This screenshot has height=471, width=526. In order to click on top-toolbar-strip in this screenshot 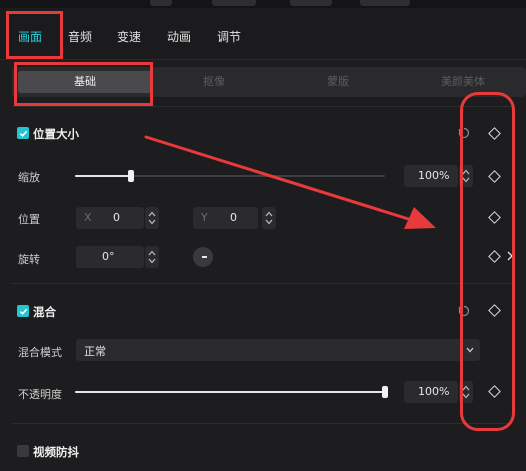, I will do `click(263, 4)`.